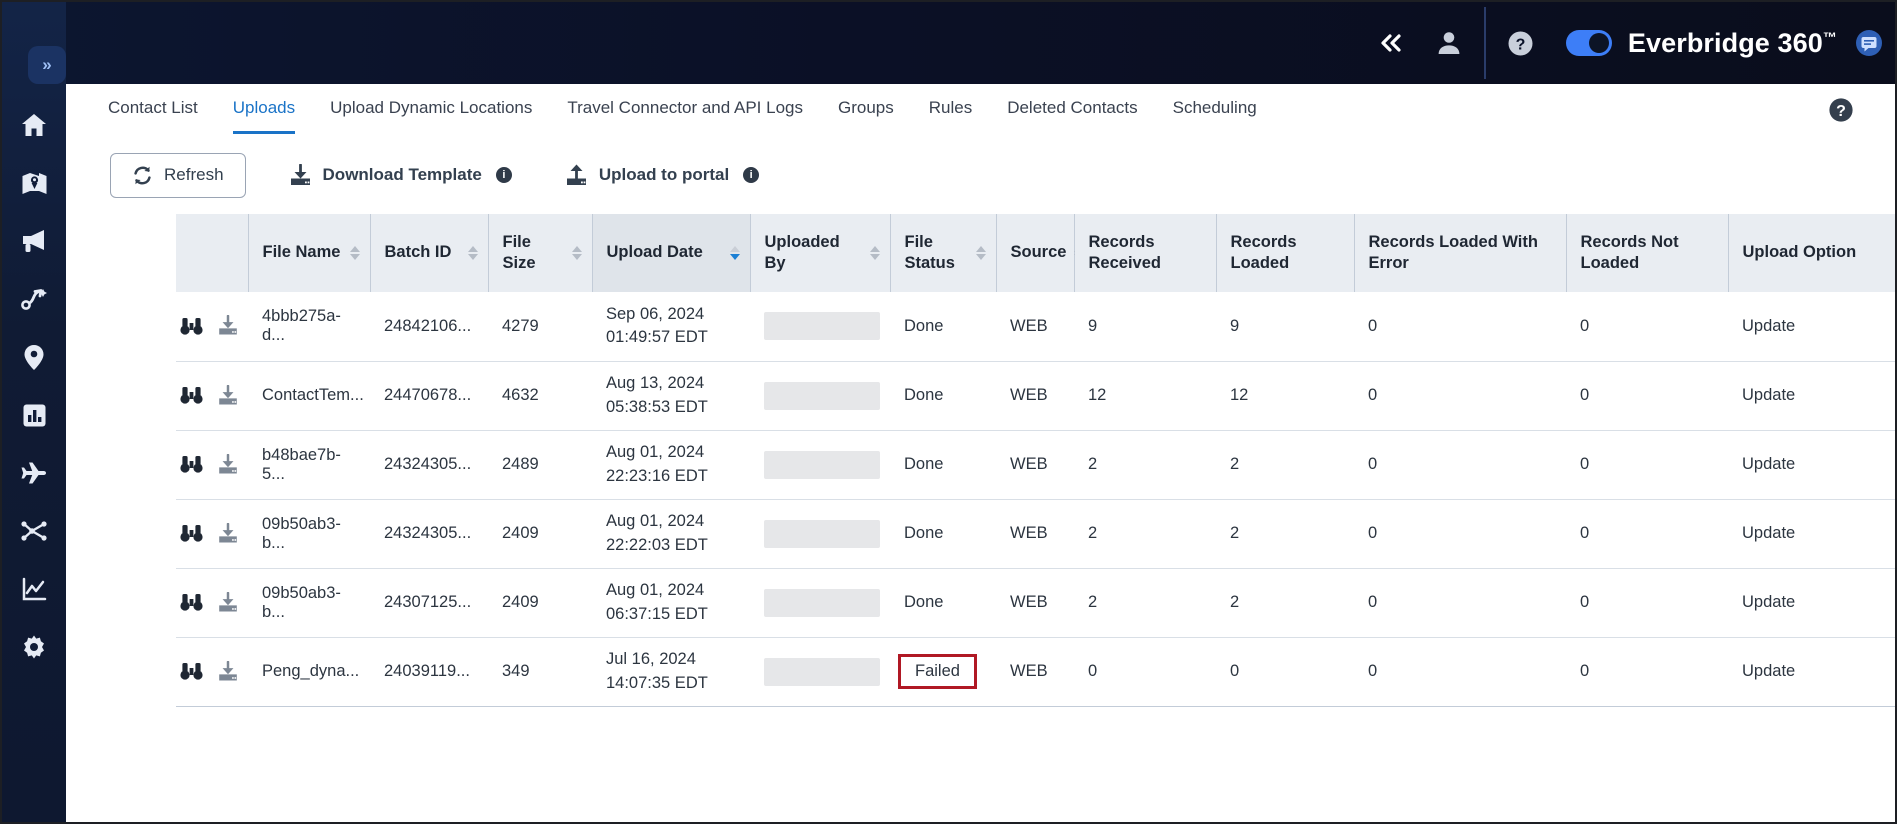 The image size is (1897, 824). Describe the element at coordinates (47, 65) in the screenshot. I see `sidebar-expand-button: »` at that location.